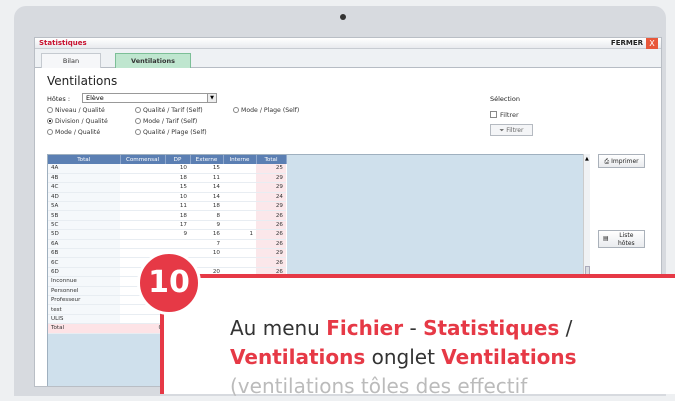 Image resolution: width=675 pixels, height=401 pixels. What do you see at coordinates (621, 239) in the screenshot?
I see `liste-hotes-button: ▤ Liste hôtes` at bounding box center [621, 239].